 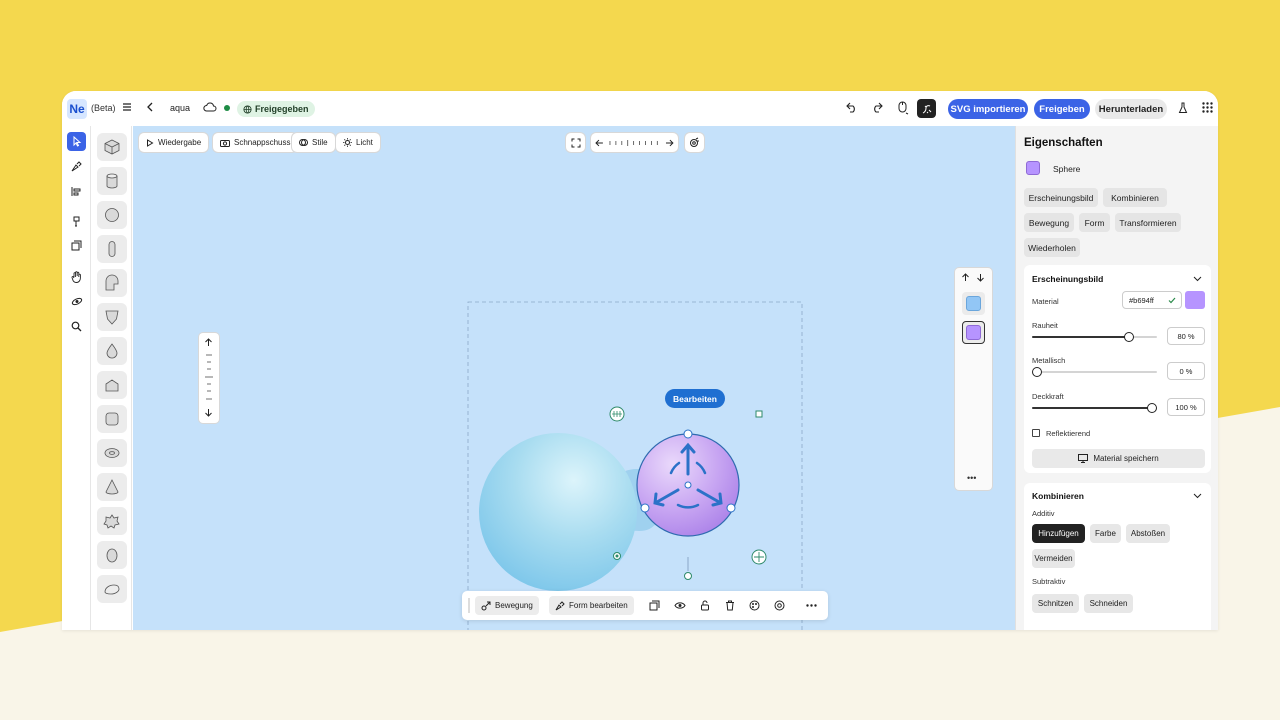 I want to click on more-icon: •••, so click(x=971, y=478).